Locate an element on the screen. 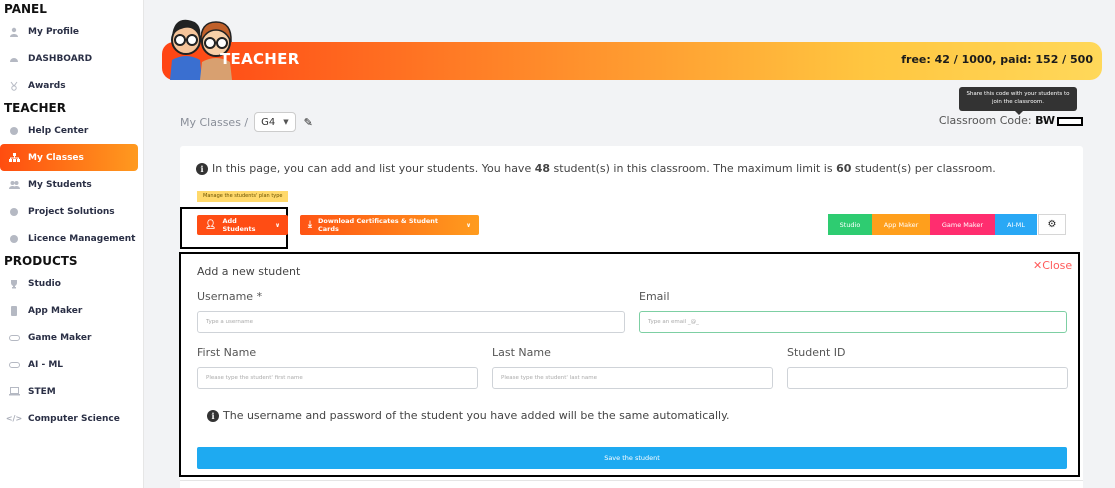 The width and height of the screenshot is (1115, 488). close-label: Close is located at coordinates (1057, 265).